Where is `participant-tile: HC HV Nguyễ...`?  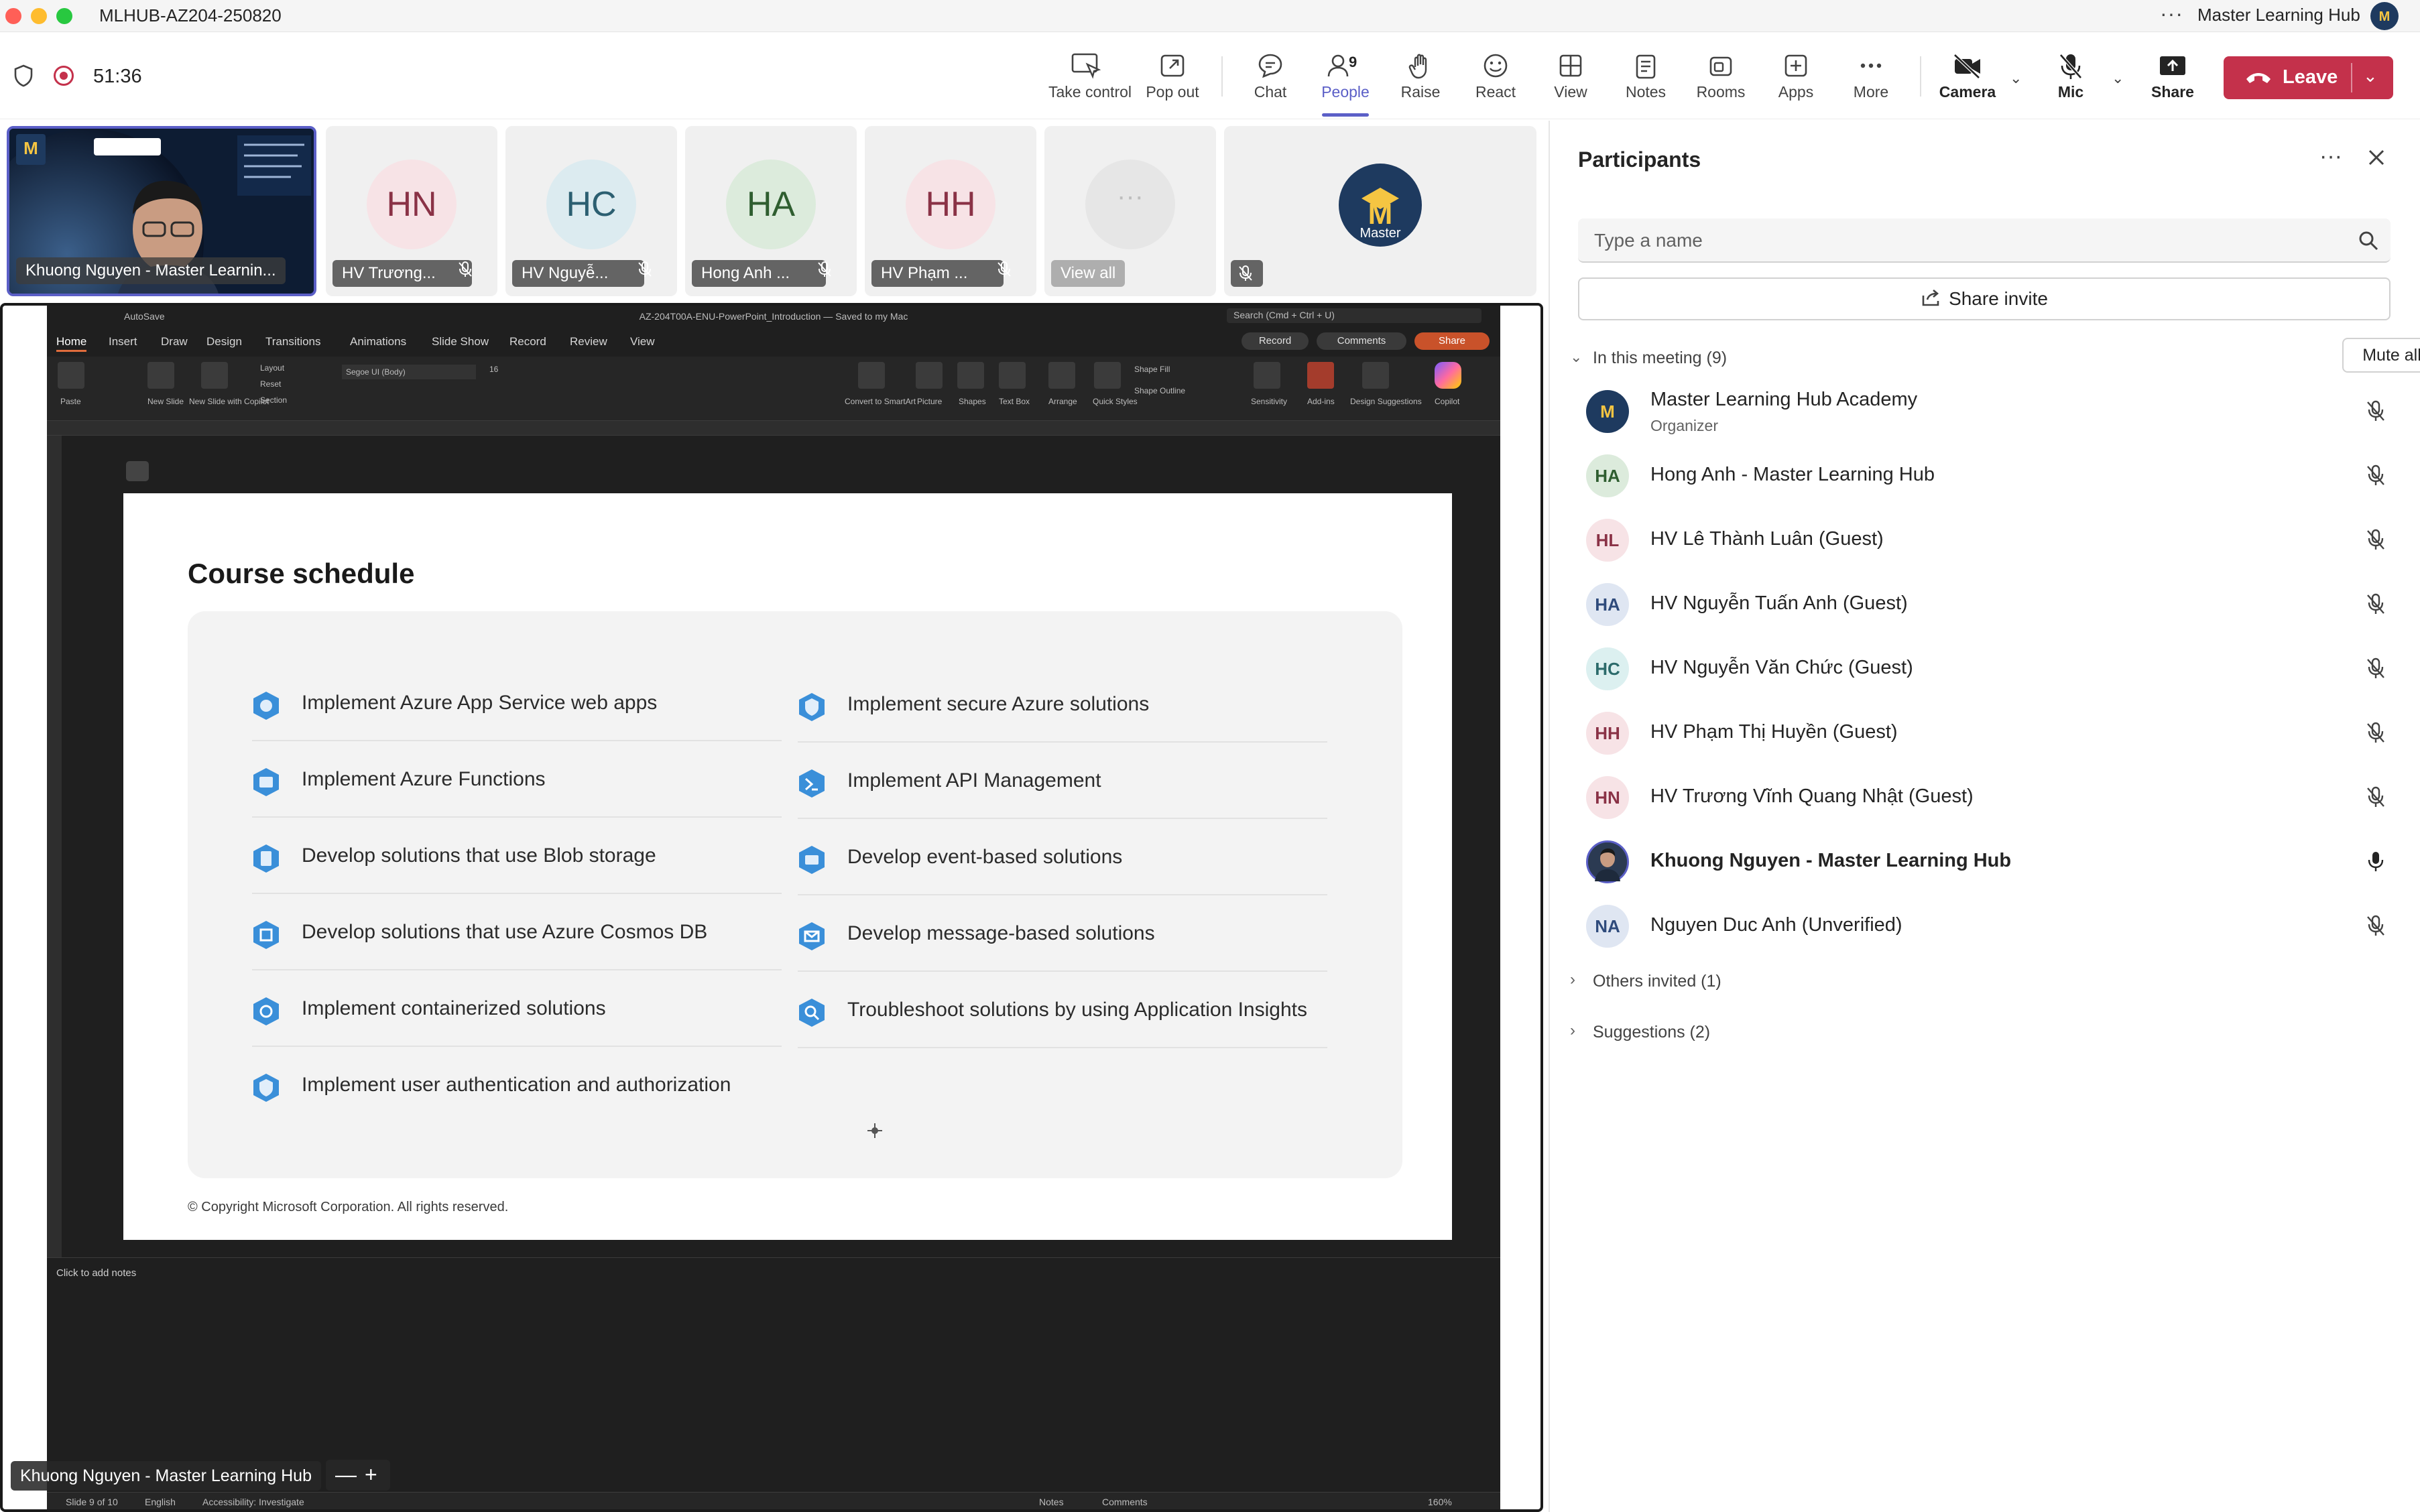
participant-tile: HC HV Nguyễ... is located at coordinates (591, 211).